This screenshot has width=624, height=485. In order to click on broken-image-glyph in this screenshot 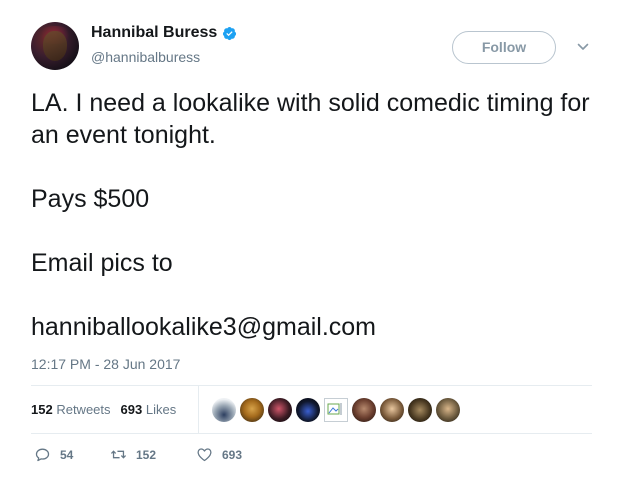, I will do `click(334, 409)`.